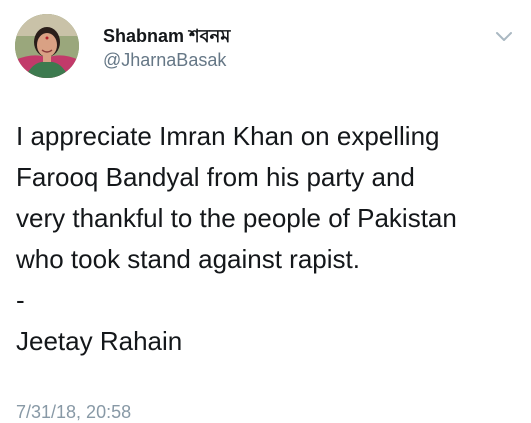  Describe the element at coordinates (164, 60) in the screenshot. I see `user-handle: @JharnaBasak` at that location.